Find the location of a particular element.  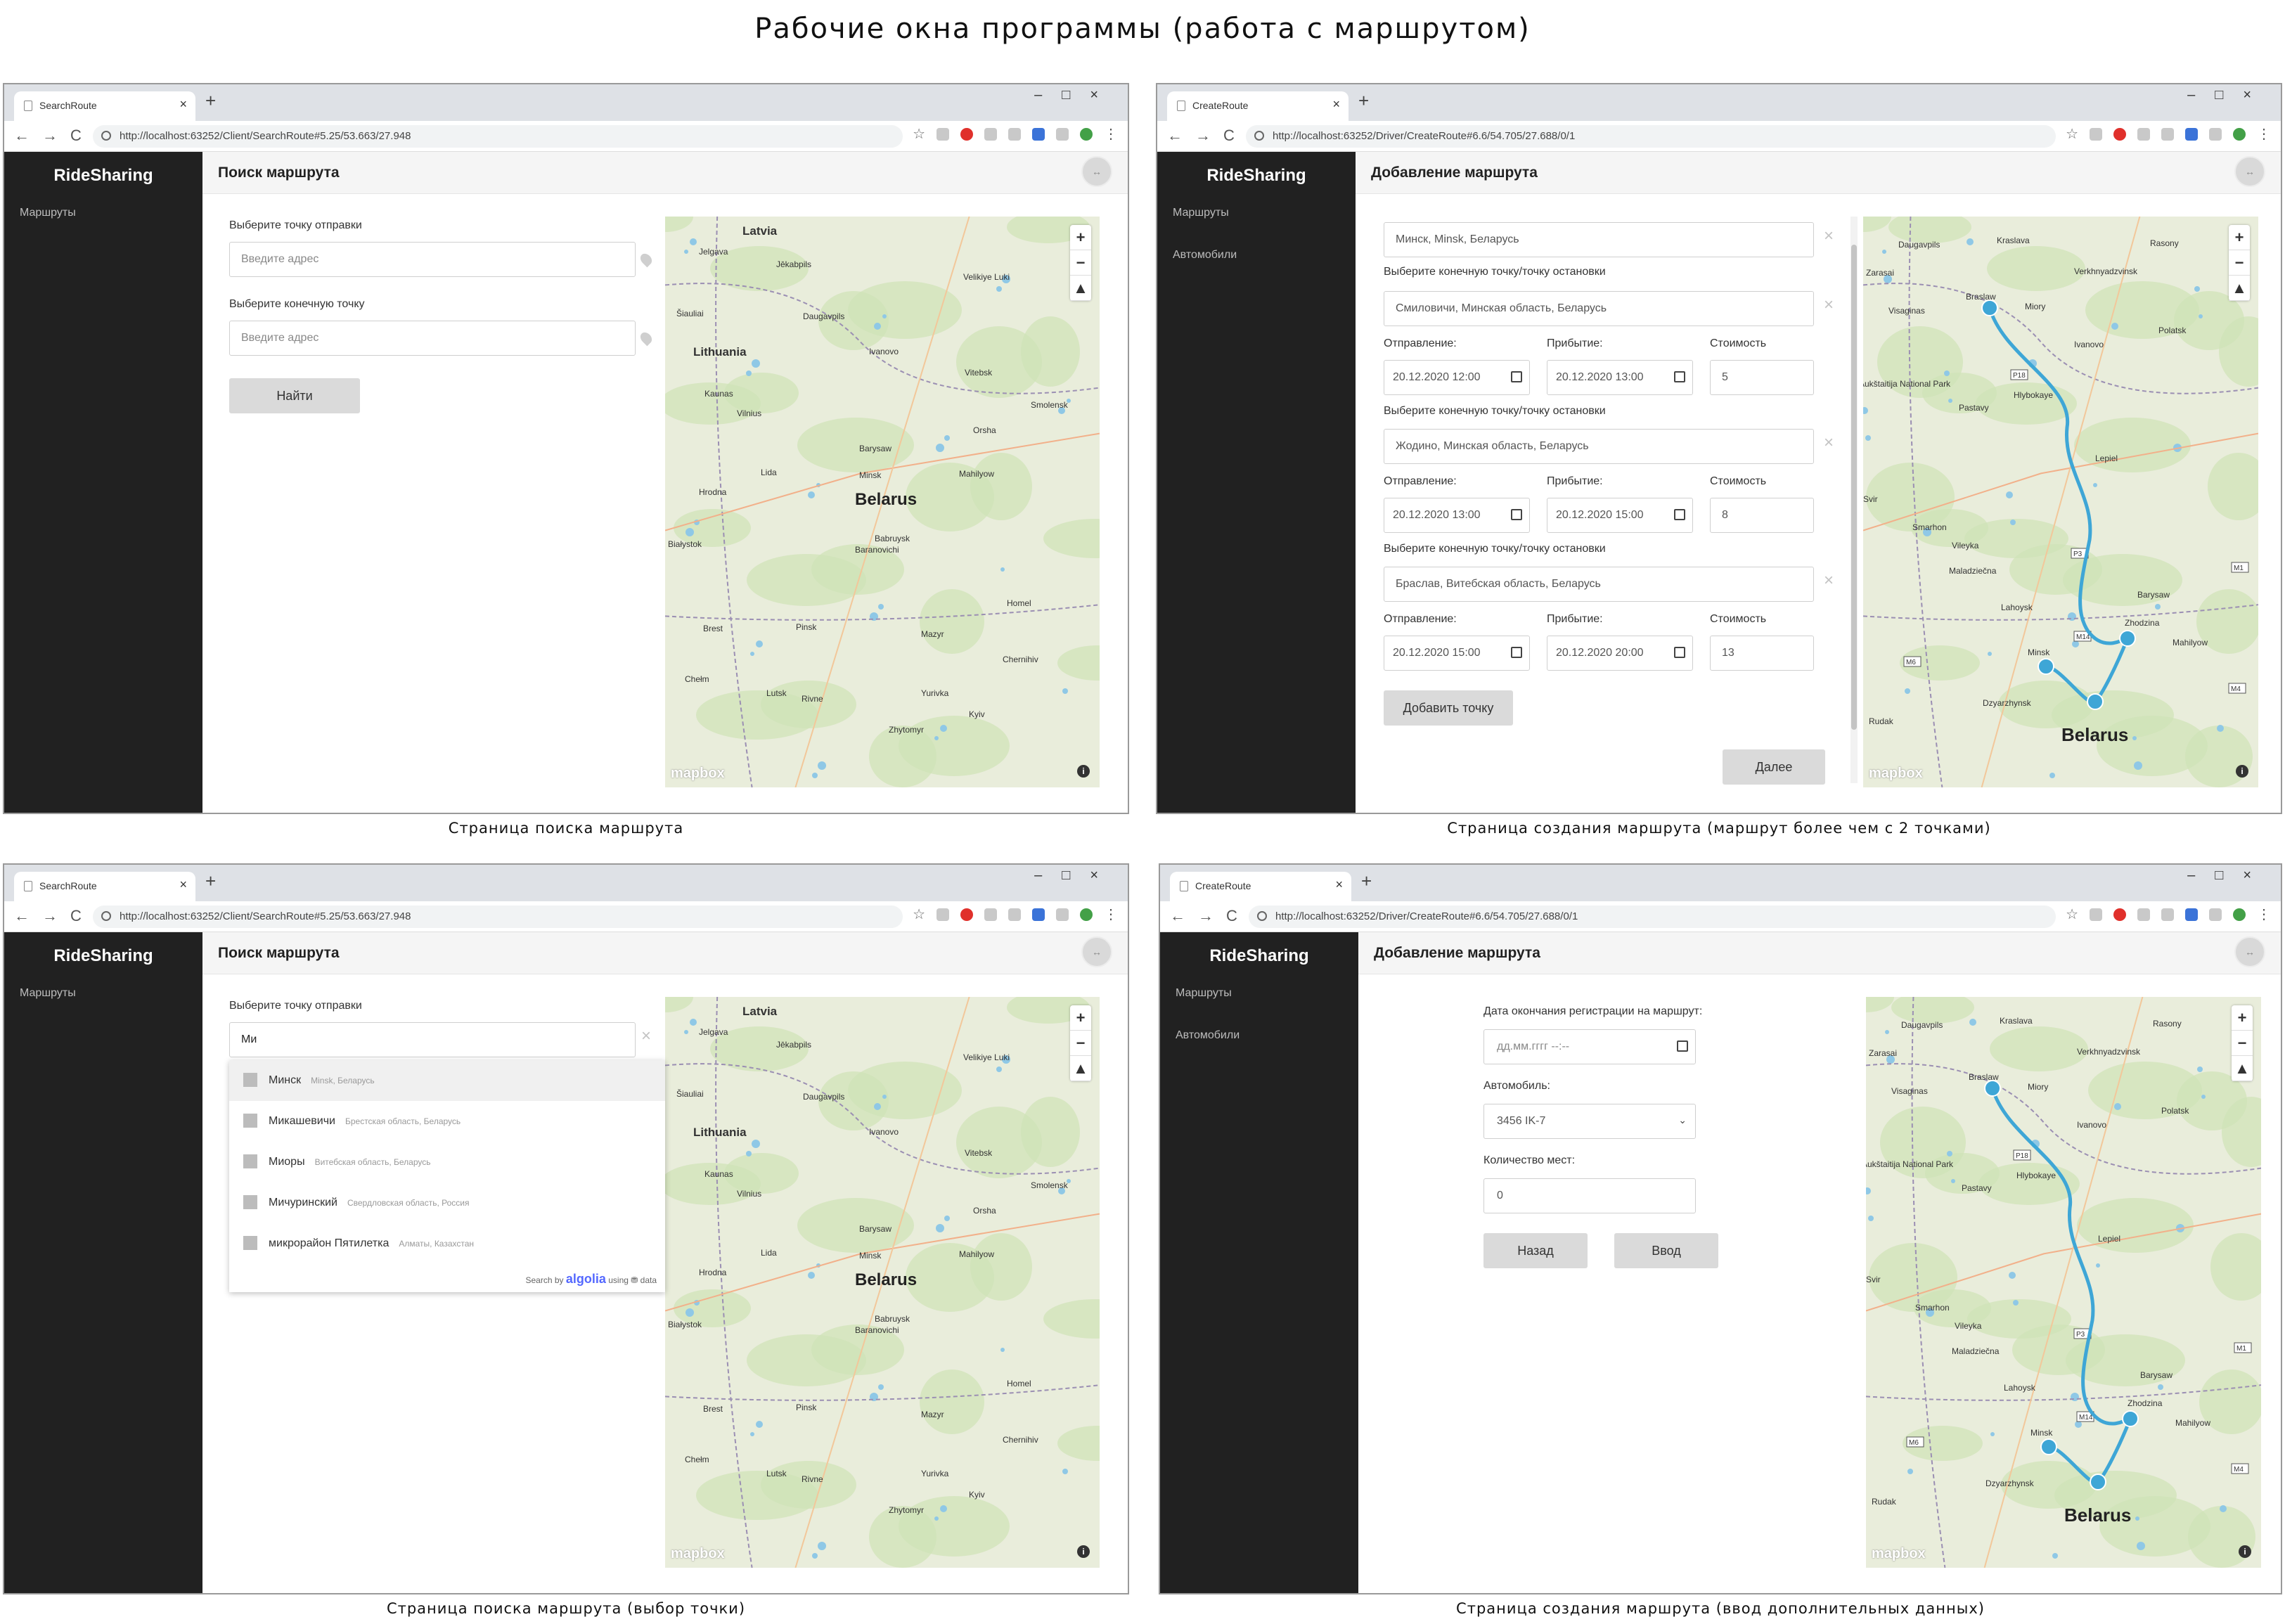

cost-input: 13 is located at coordinates (1762, 653).